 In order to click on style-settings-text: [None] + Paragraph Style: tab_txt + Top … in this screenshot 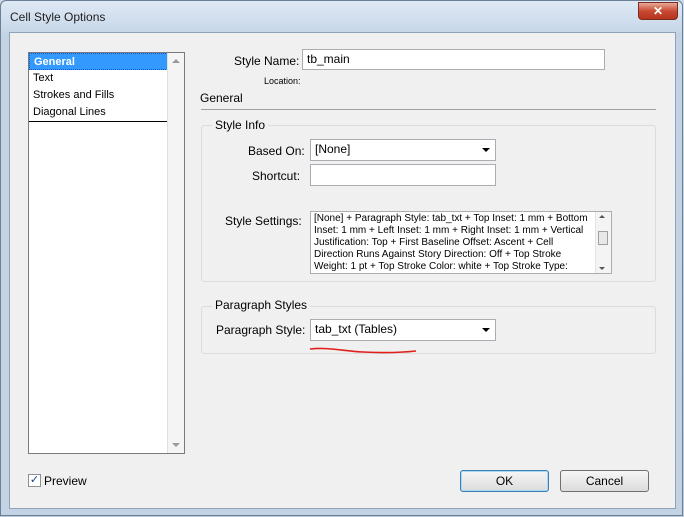, I will do `click(451, 242)`.